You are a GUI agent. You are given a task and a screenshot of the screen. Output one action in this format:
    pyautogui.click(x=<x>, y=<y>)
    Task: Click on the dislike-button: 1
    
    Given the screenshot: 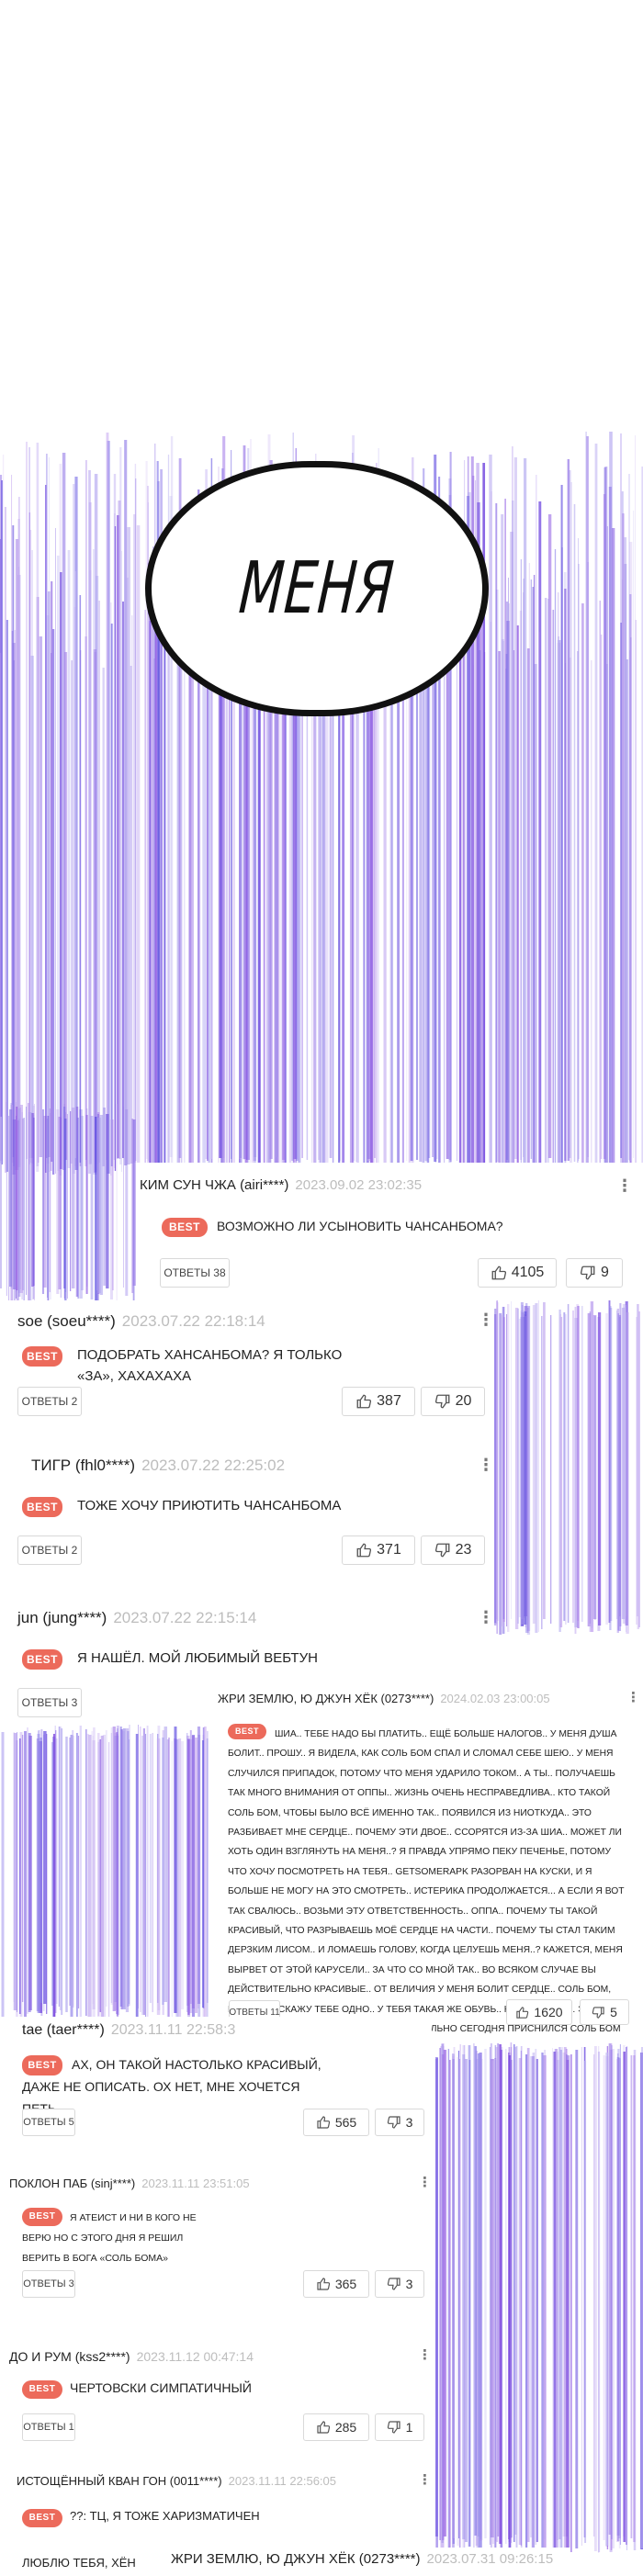 What is the action you would take?
    pyautogui.click(x=399, y=2427)
    